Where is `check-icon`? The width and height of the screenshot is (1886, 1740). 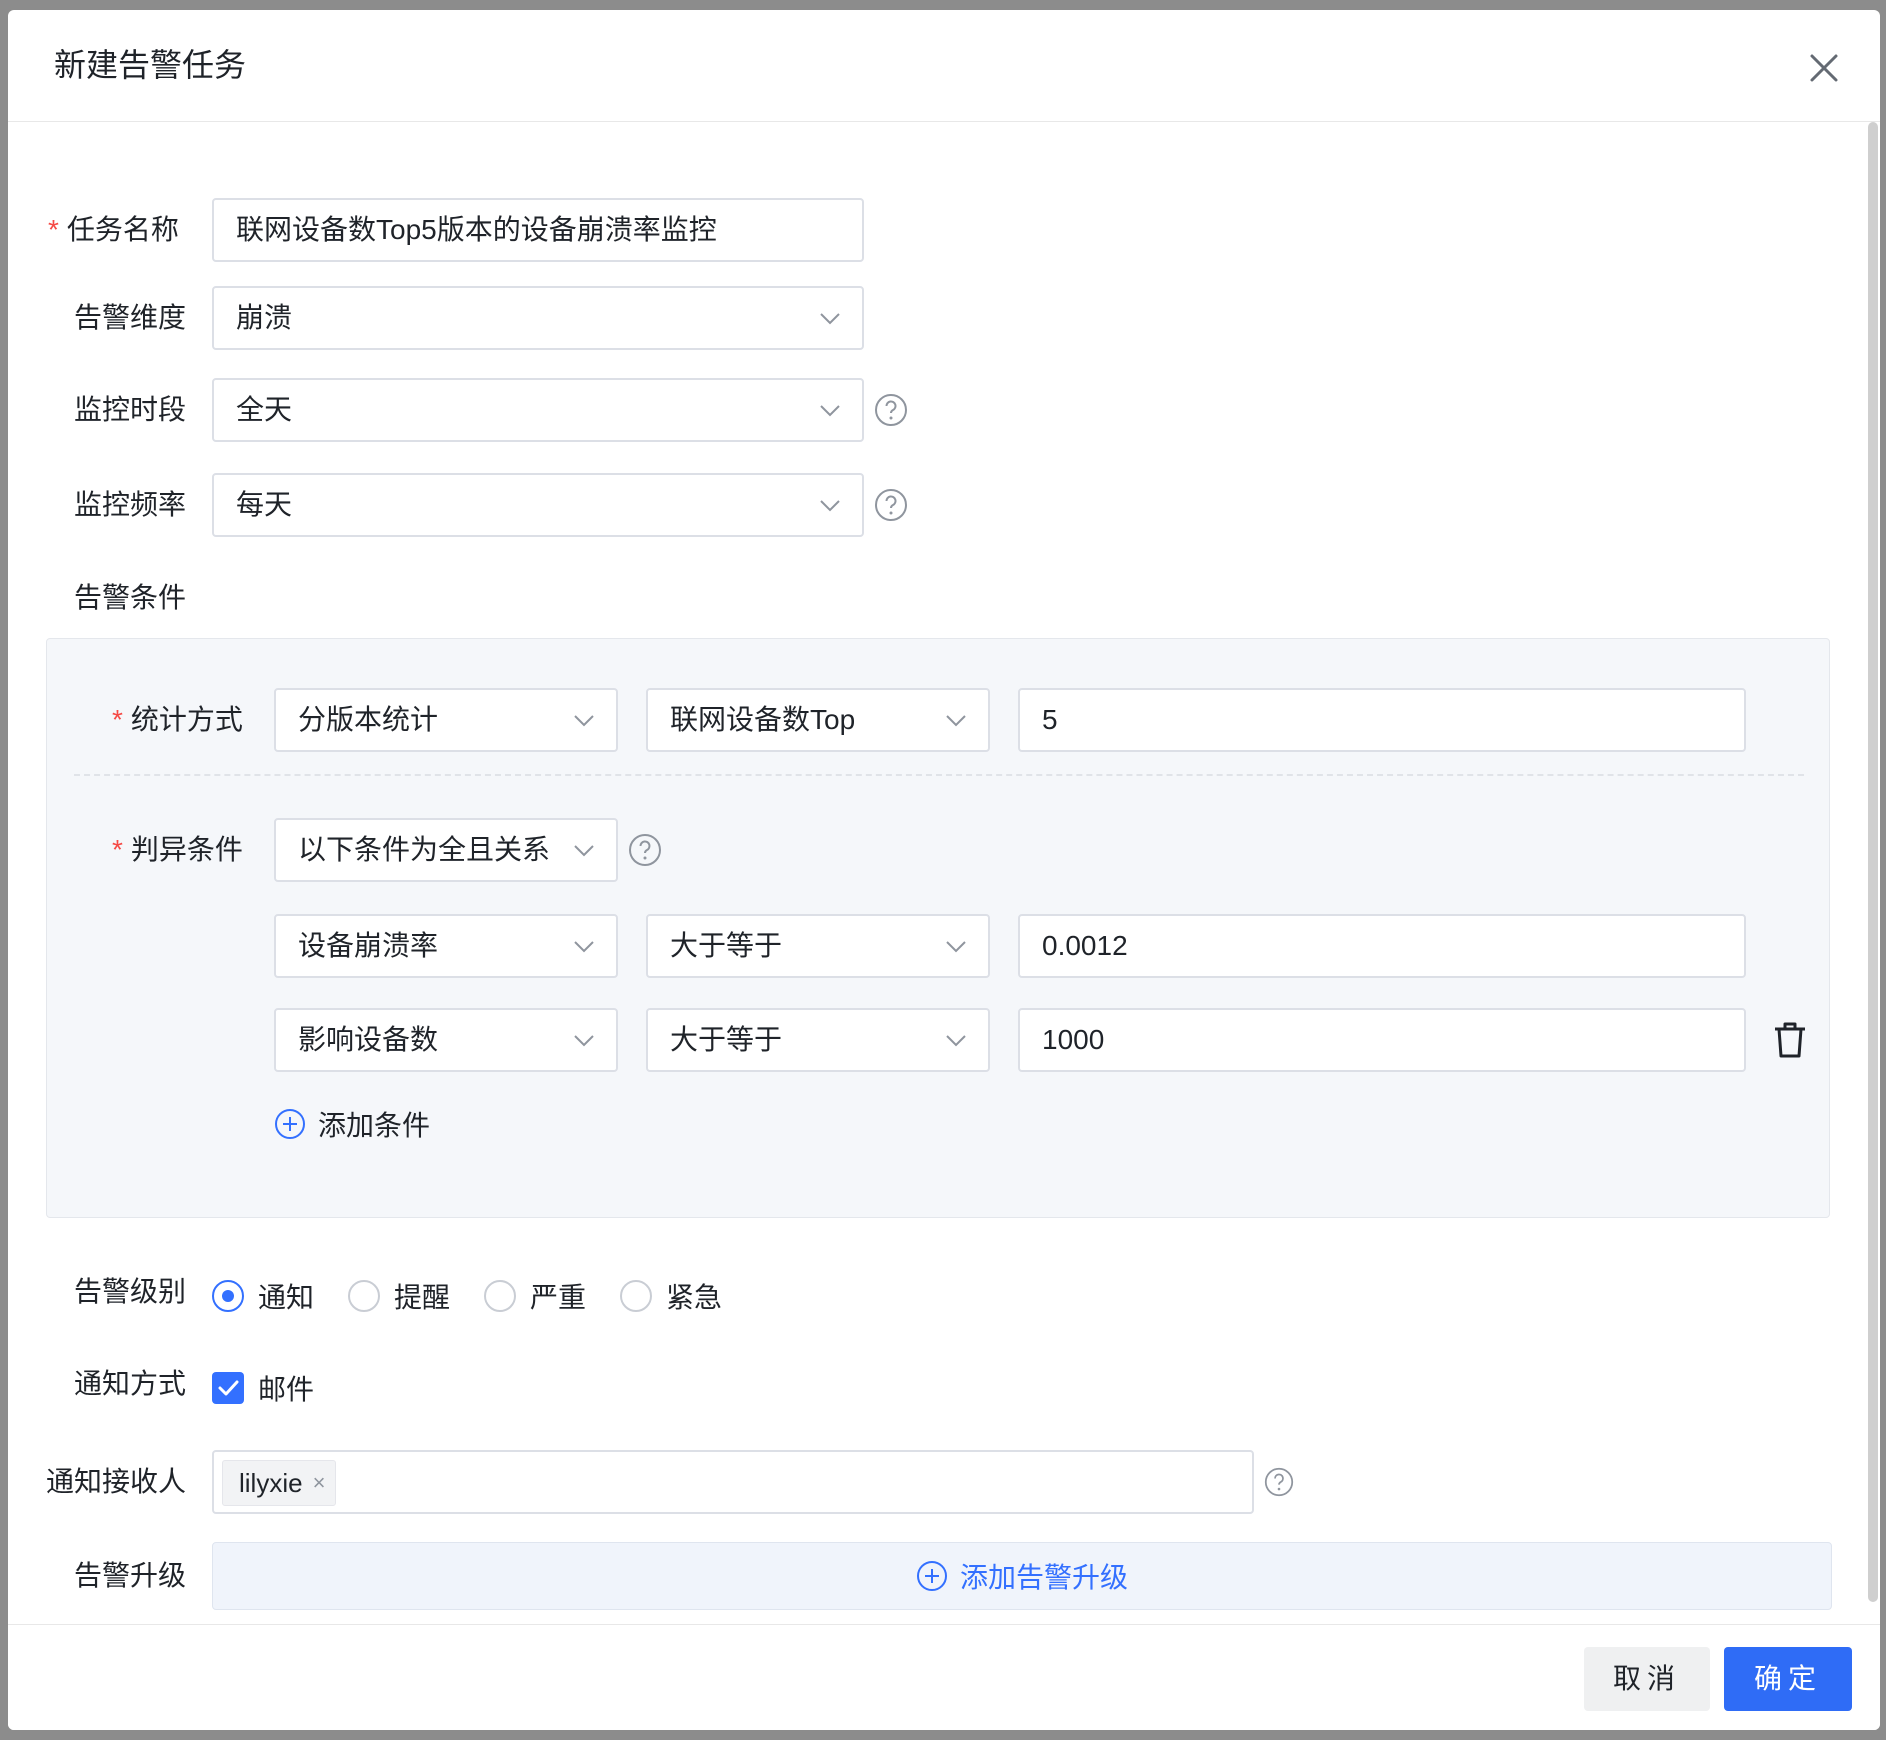 check-icon is located at coordinates (228, 1388).